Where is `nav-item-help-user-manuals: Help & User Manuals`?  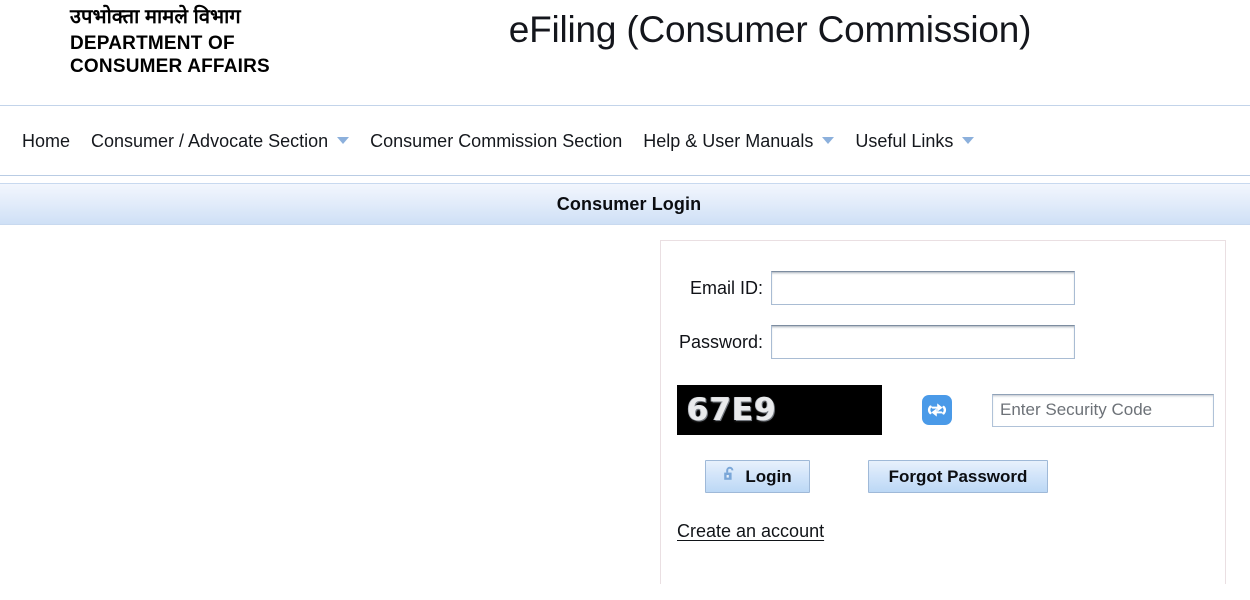 nav-item-help-user-manuals: Help & User Manuals is located at coordinates (739, 140).